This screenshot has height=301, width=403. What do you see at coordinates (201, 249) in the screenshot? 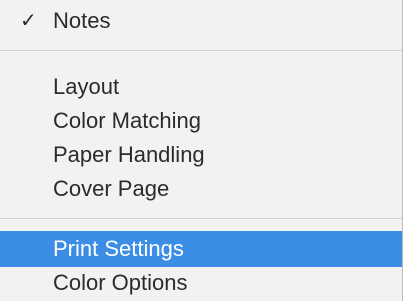
I see `menu-item-print-settings: Print Settings` at bounding box center [201, 249].